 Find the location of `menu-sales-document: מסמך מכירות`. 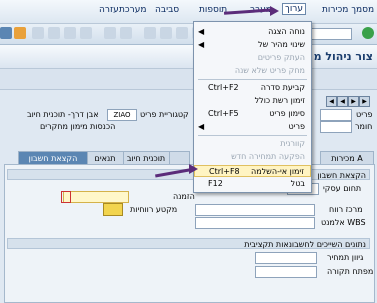

menu-sales-document: מסמך מכירות is located at coordinates (348, 10).